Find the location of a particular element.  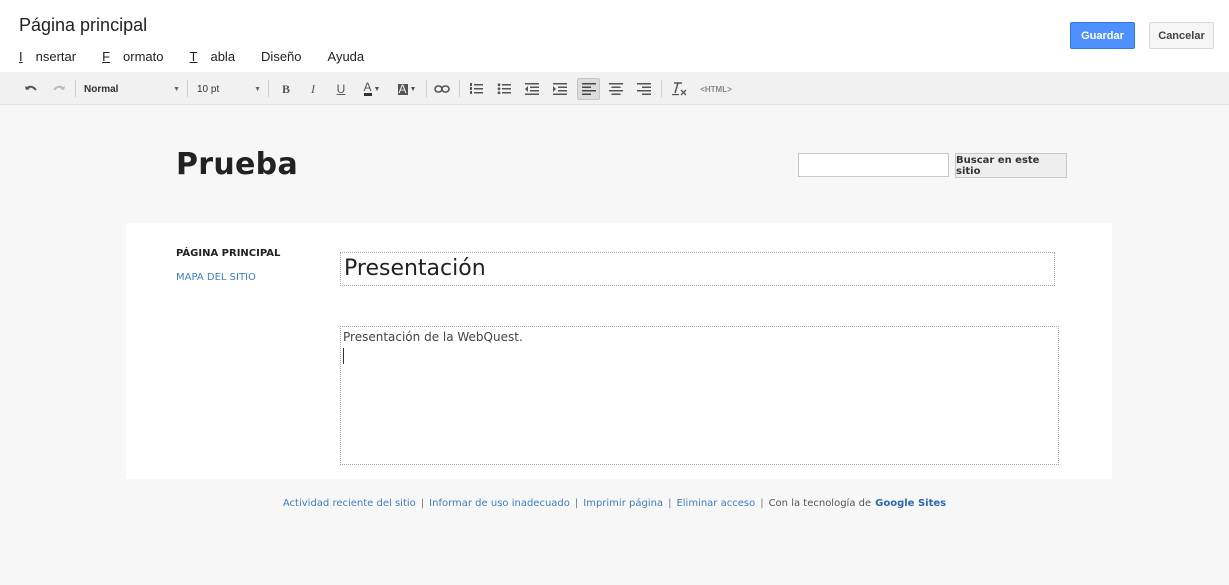

increase-indent-icon is located at coordinates (560, 89).